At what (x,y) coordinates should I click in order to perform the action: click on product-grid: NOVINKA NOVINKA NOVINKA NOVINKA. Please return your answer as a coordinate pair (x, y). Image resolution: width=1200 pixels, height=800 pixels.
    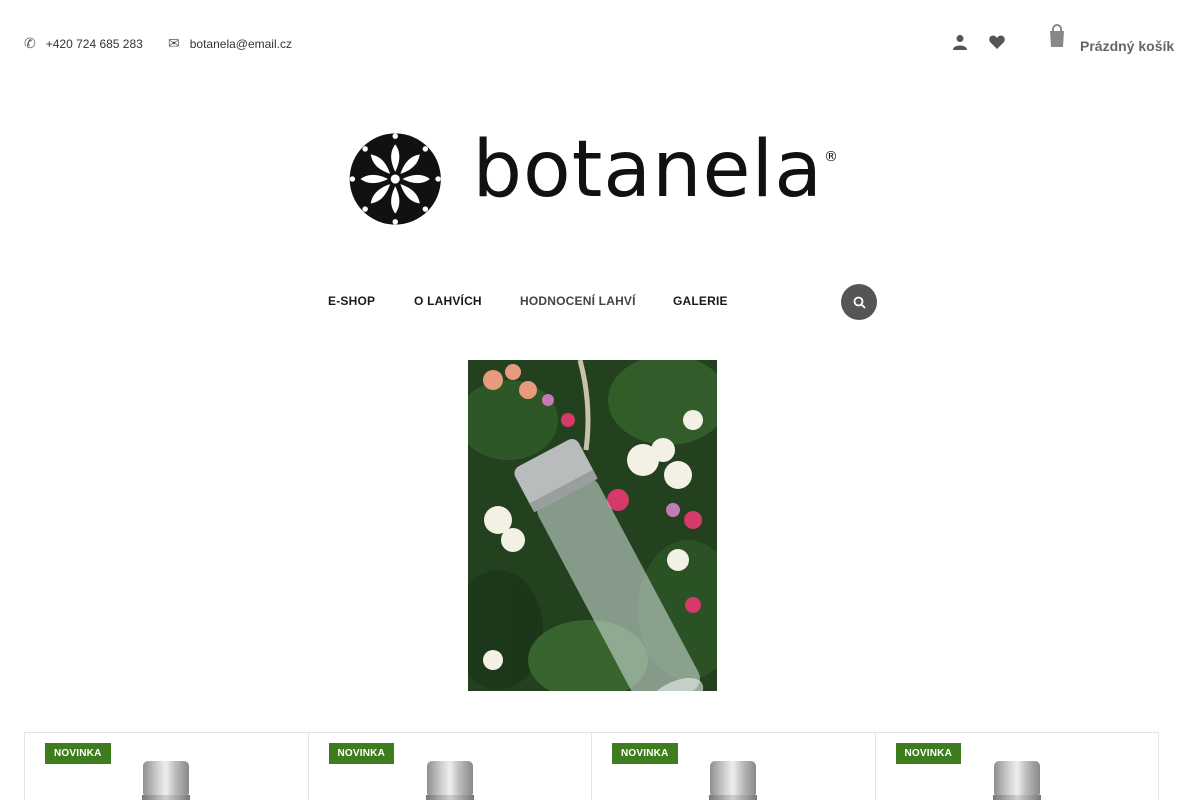
    Looking at the image, I should click on (591, 766).